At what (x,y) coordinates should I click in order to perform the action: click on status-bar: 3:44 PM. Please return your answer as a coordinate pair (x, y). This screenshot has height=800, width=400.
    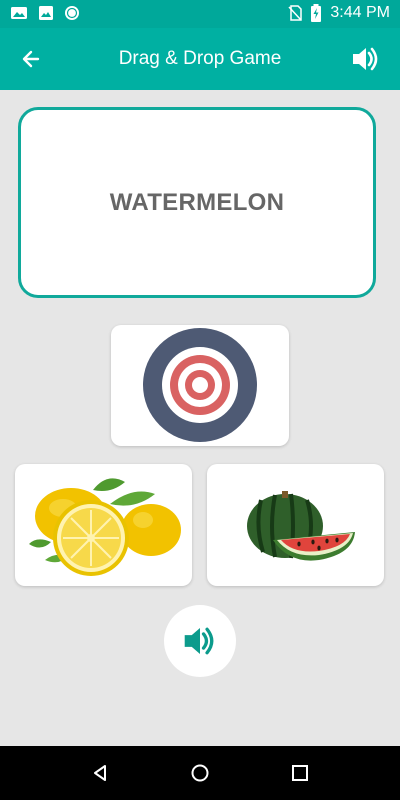
    Looking at the image, I should click on (200, 14).